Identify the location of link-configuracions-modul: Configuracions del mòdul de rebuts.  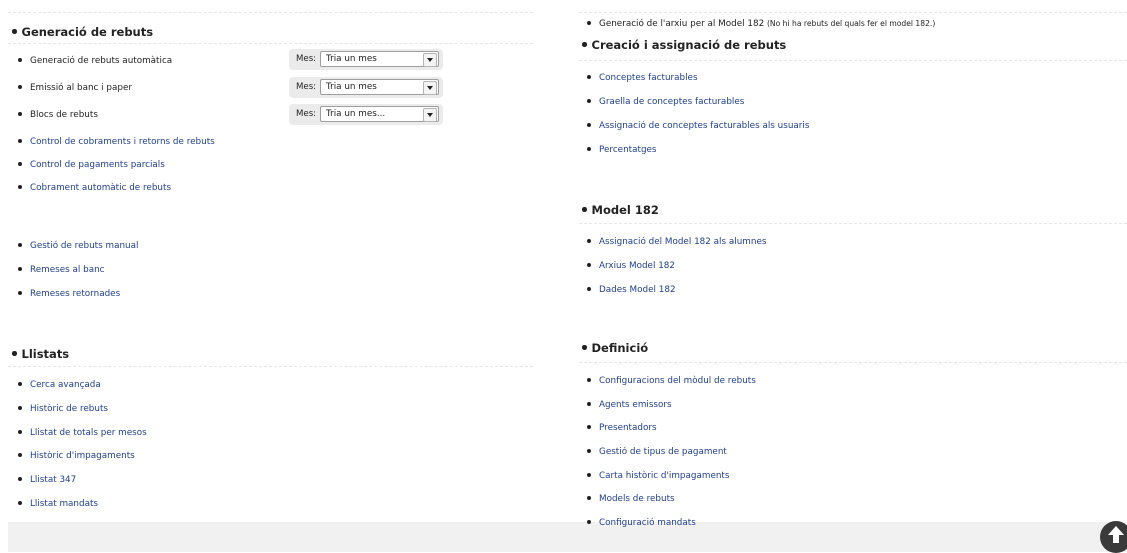
(671, 381).